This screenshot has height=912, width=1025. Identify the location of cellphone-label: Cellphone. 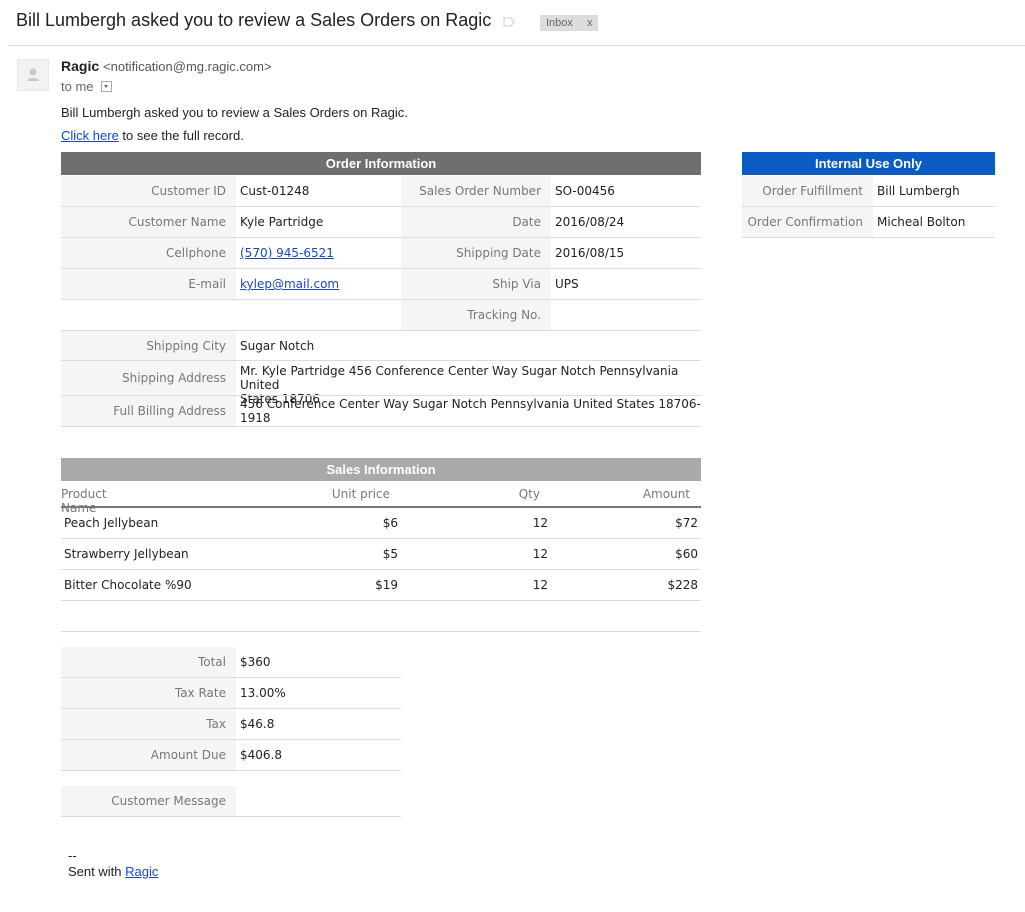
(148, 253).